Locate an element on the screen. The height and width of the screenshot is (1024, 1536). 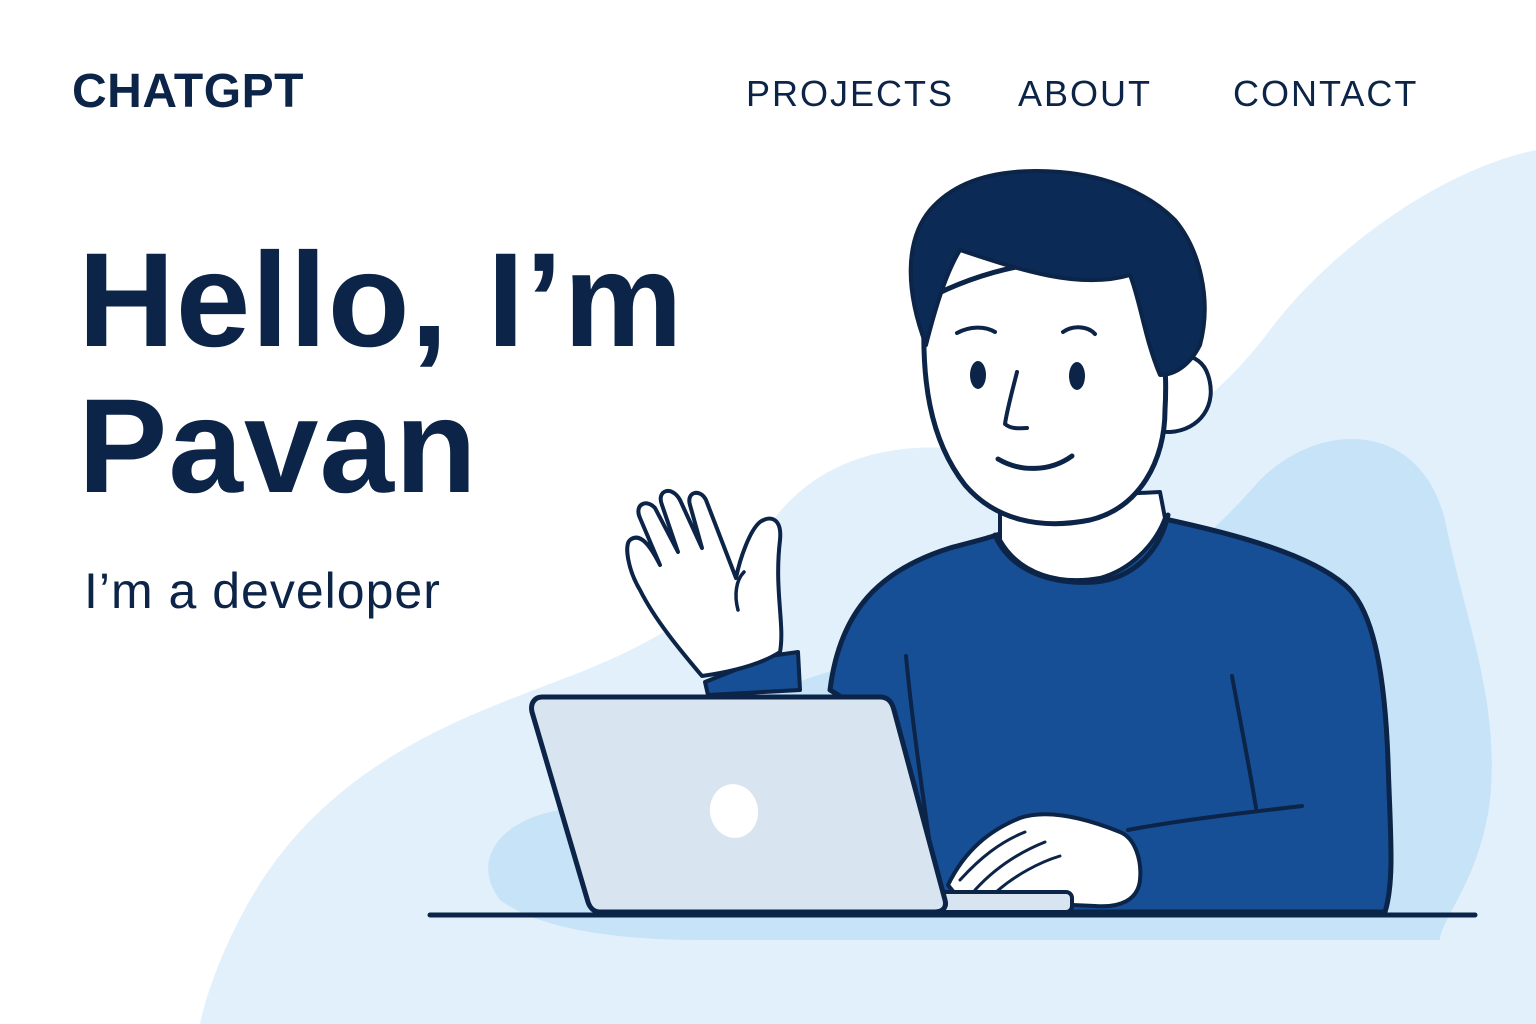
right-eye is located at coordinates (1077, 376).